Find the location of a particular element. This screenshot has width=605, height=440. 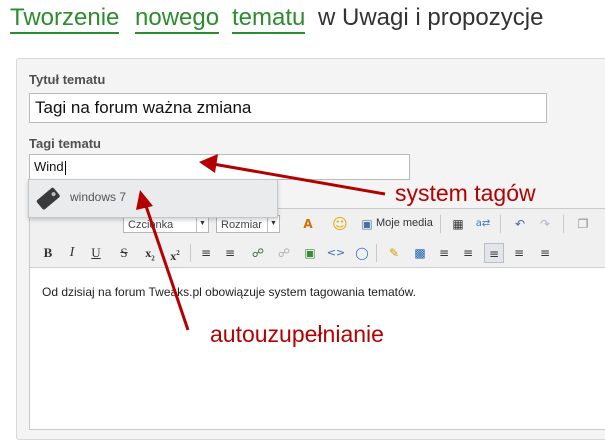

arrow-to-suggestion is located at coordinates (167, 268).